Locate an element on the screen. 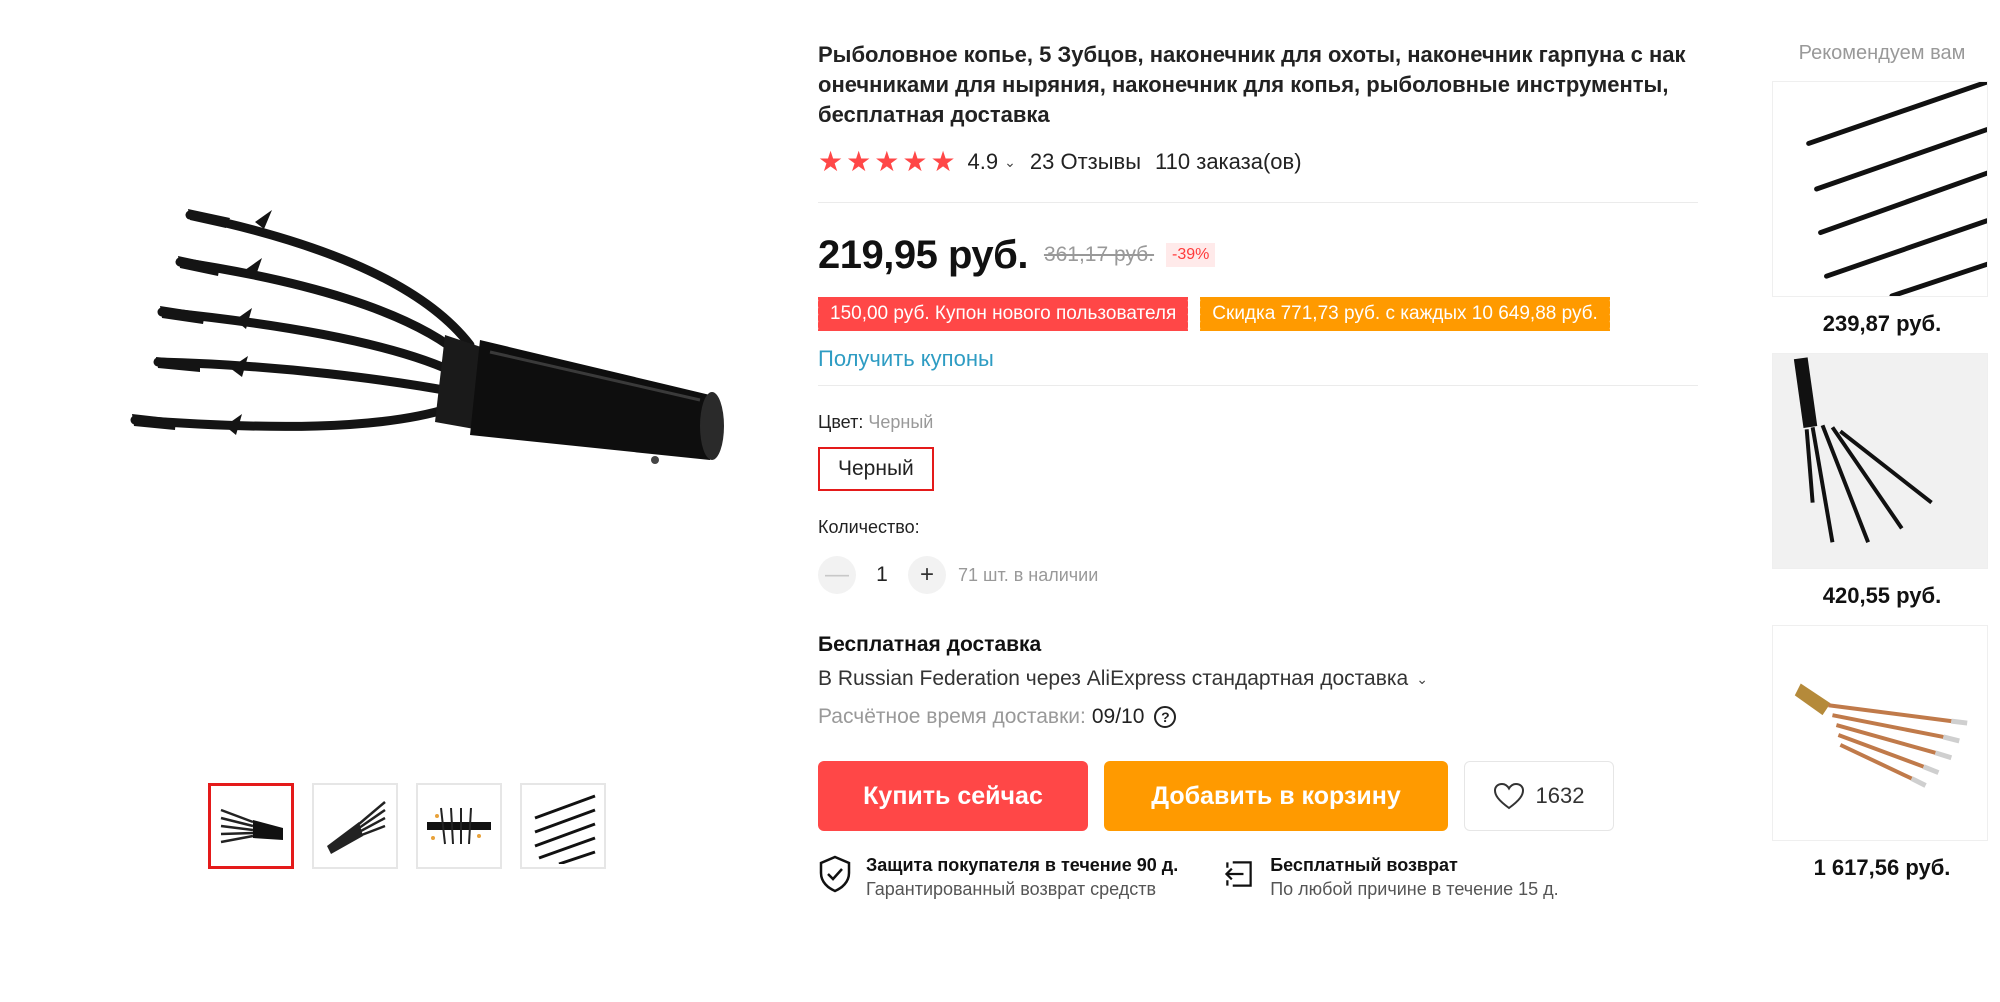 This screenshot has height=1002, width=2000. color-option-black: Черный is located at coordinates (876, 469).